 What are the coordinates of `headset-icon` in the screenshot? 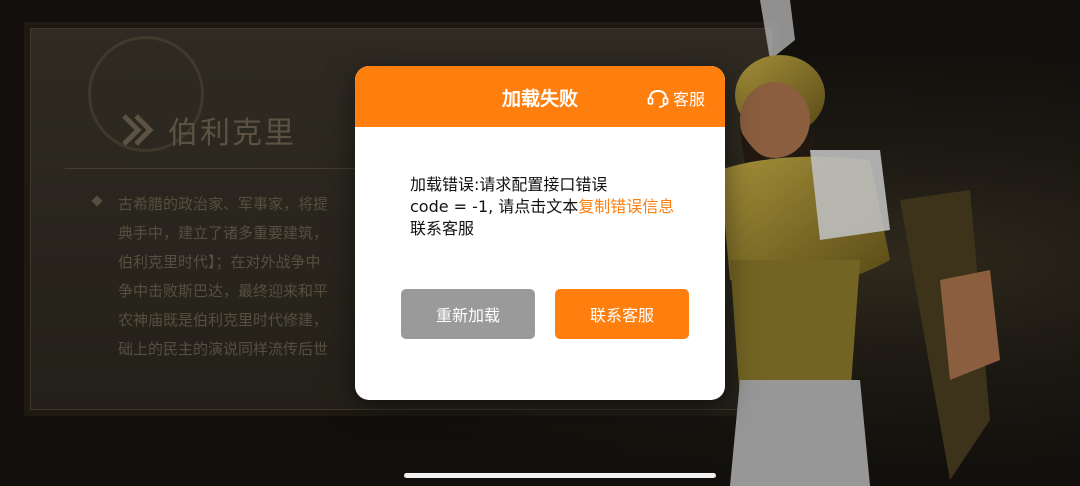 It's located at (658, 98).